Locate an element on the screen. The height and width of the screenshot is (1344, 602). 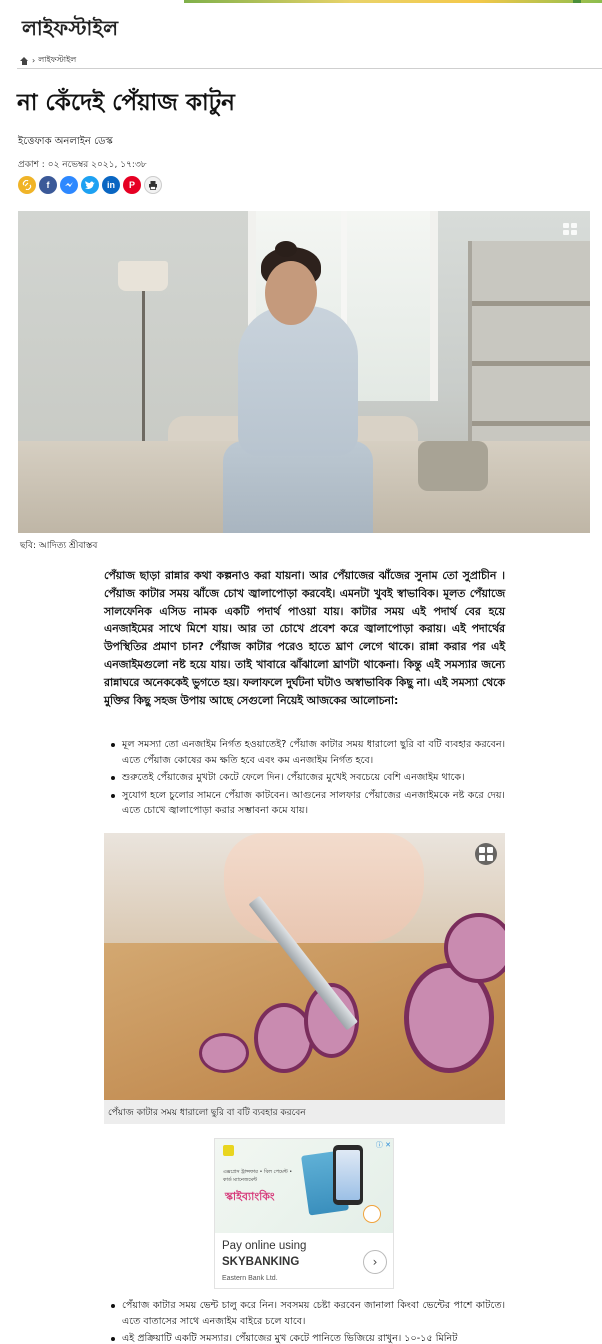
pinterest-icon: P is located at coordinates (132, 185).